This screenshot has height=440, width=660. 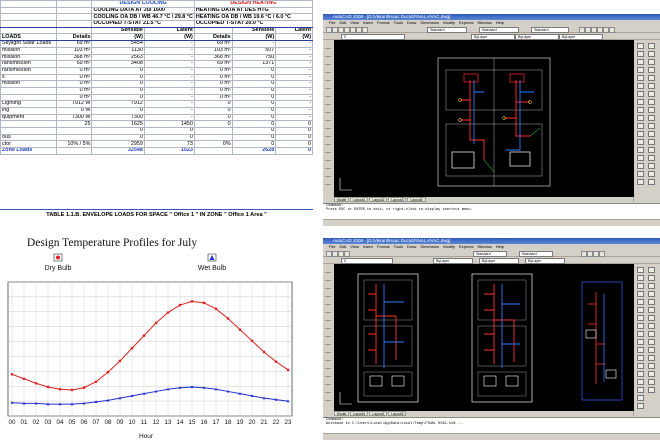 What do you see at coordinates (328, 126) in the screenshot?
I see `region-icon` at bounding box center [328, 126].